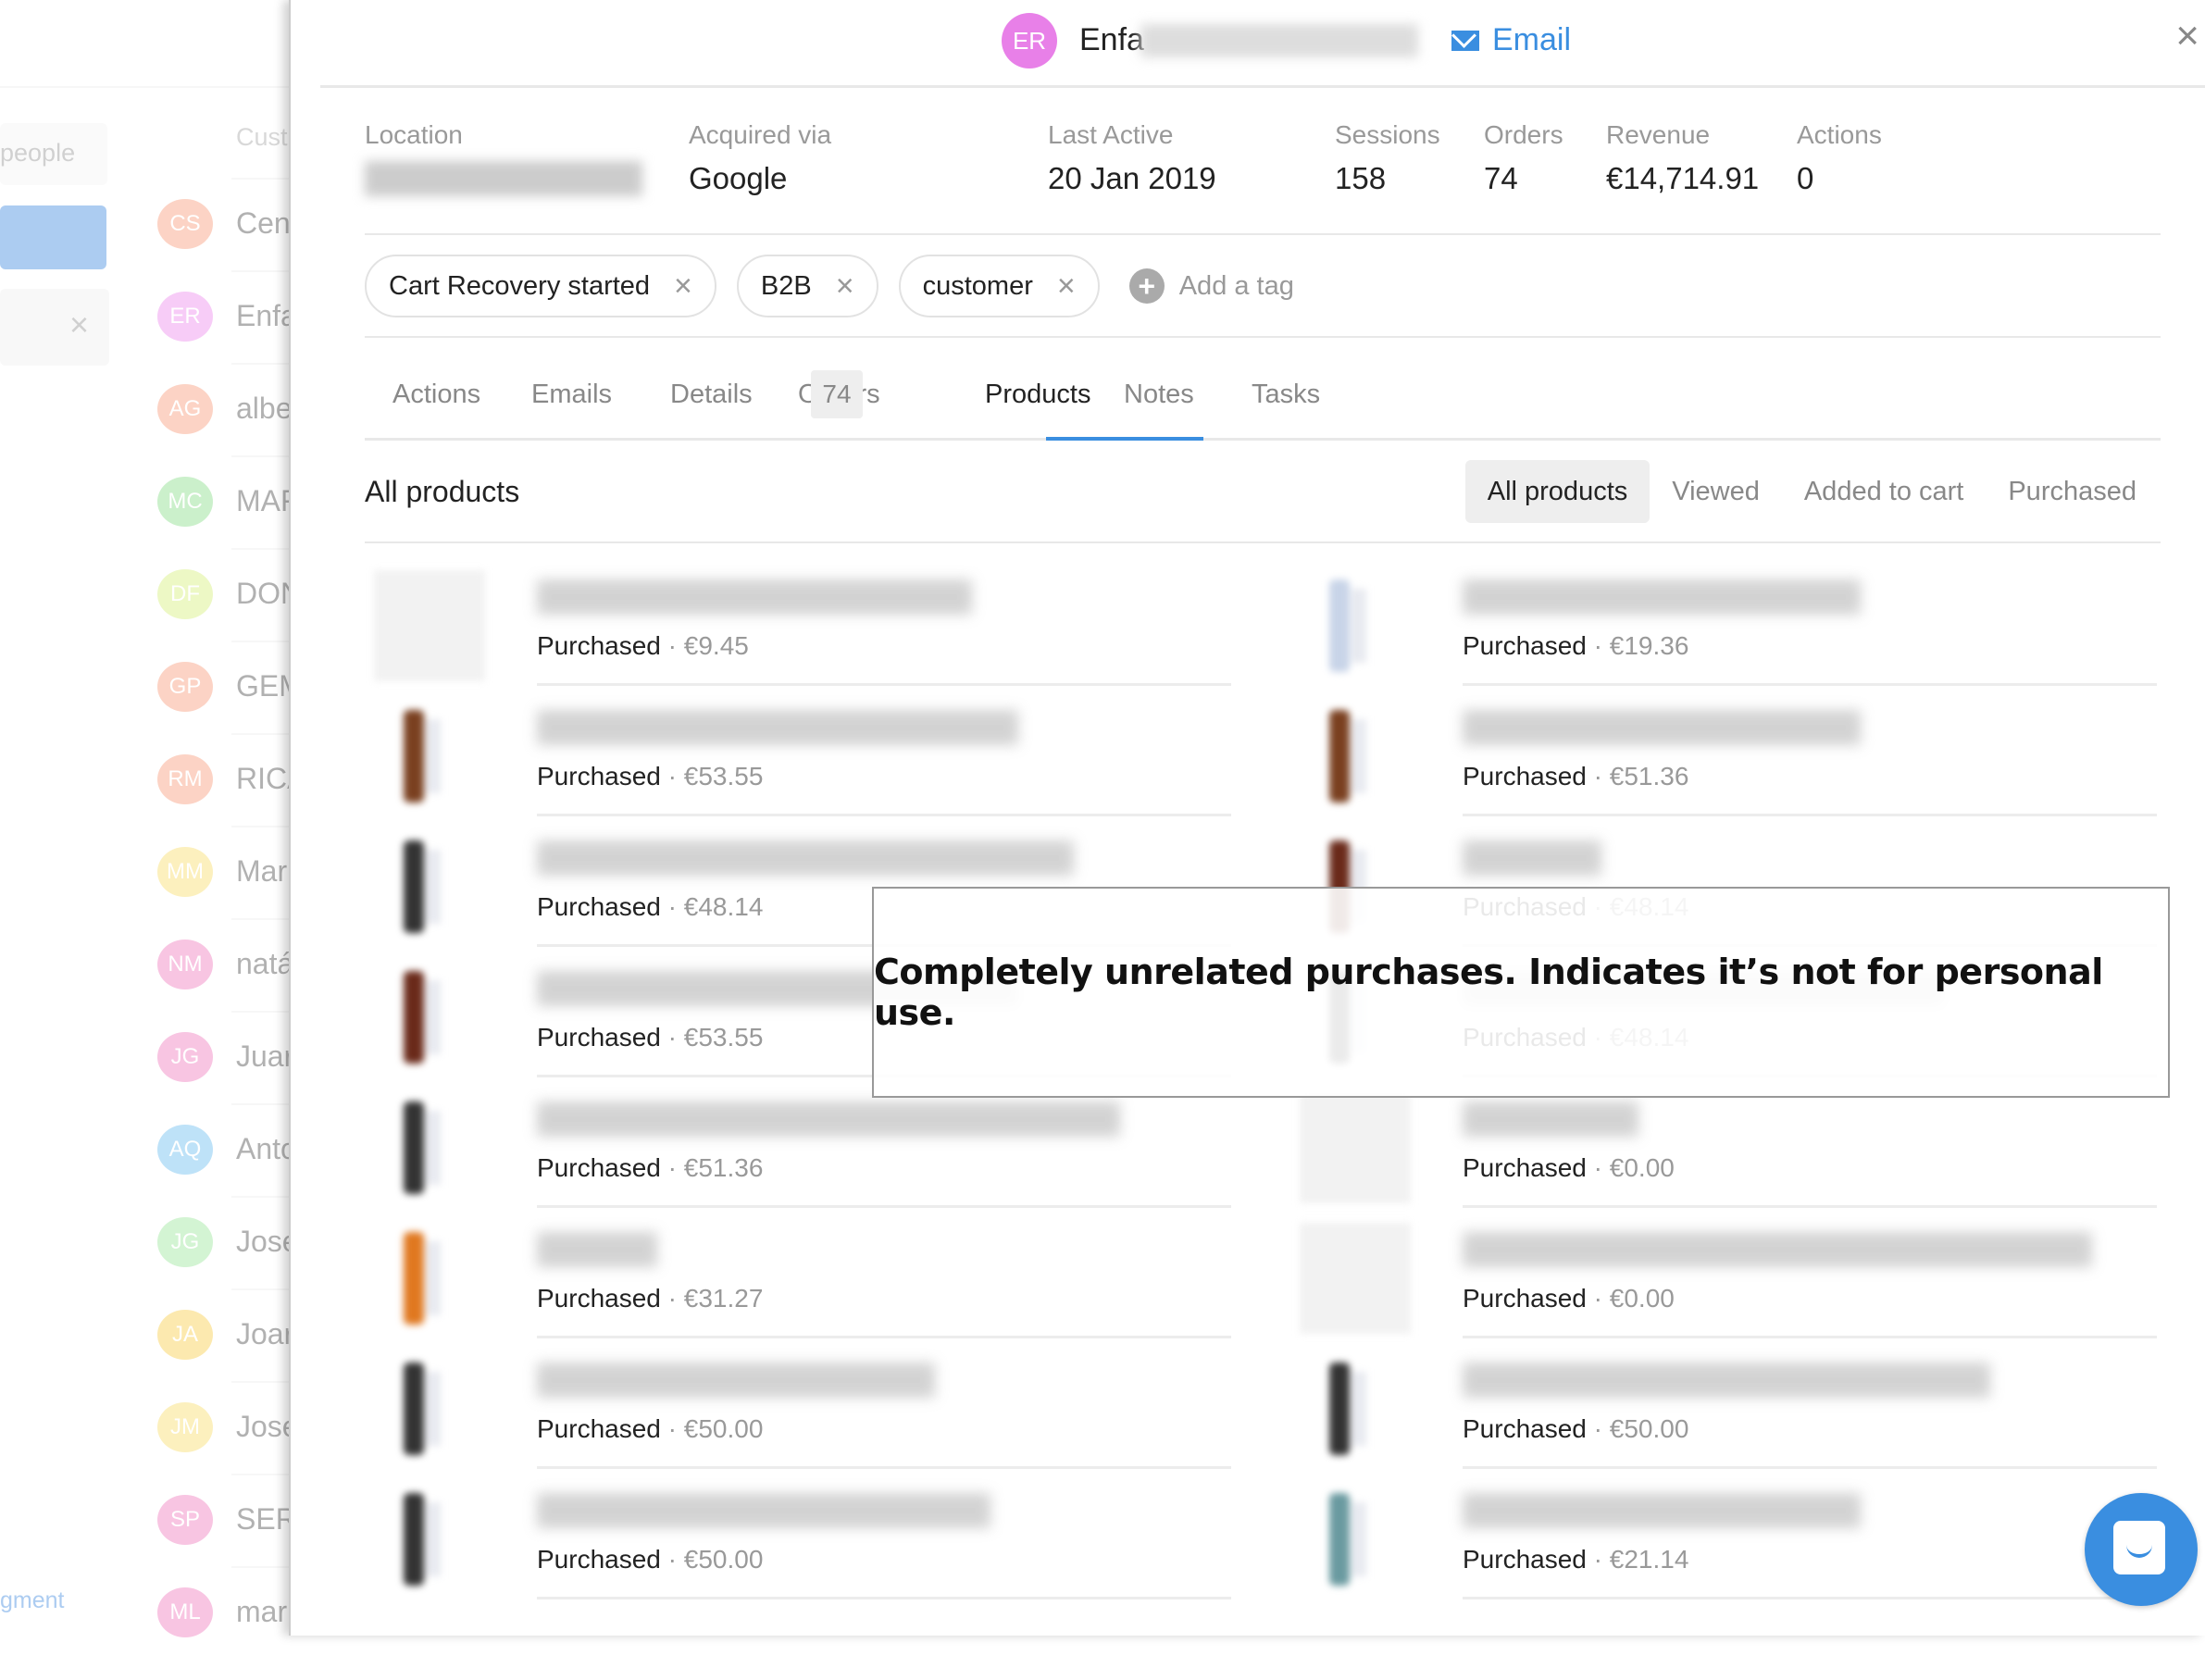 The height and width of the screenshot is (1680, 2205). Describe the element at coordinates (241, 1530) in the screenshot. I see `customer-list-item: SP SER` at that location.